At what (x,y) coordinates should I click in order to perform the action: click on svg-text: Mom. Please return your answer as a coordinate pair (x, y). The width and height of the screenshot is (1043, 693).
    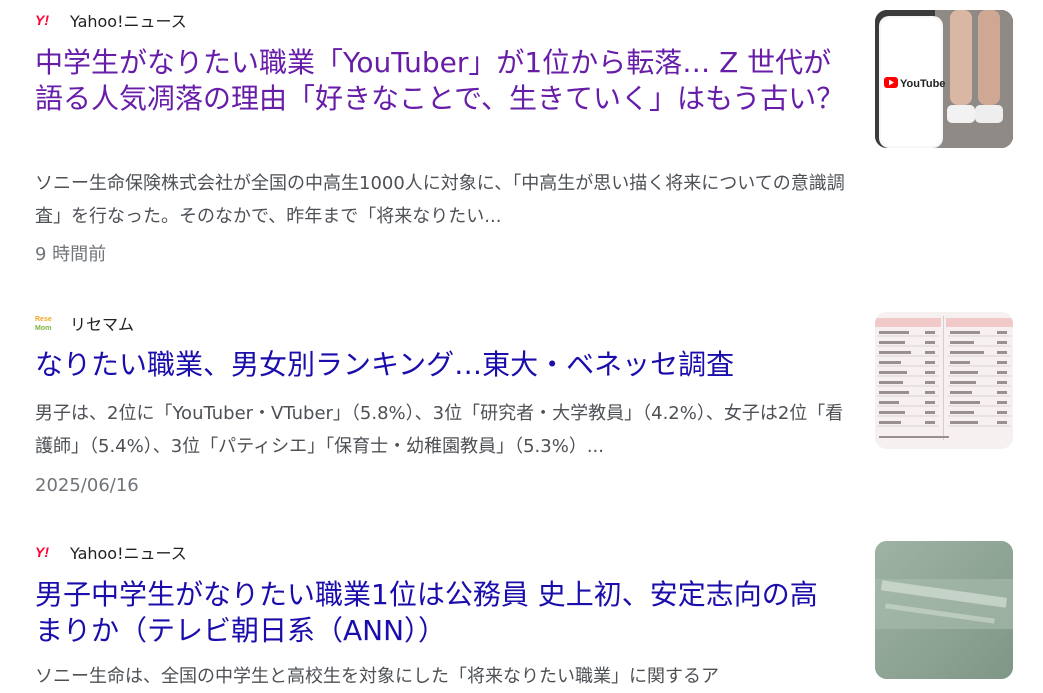
    Looking at the image, I should click on (43, 328).